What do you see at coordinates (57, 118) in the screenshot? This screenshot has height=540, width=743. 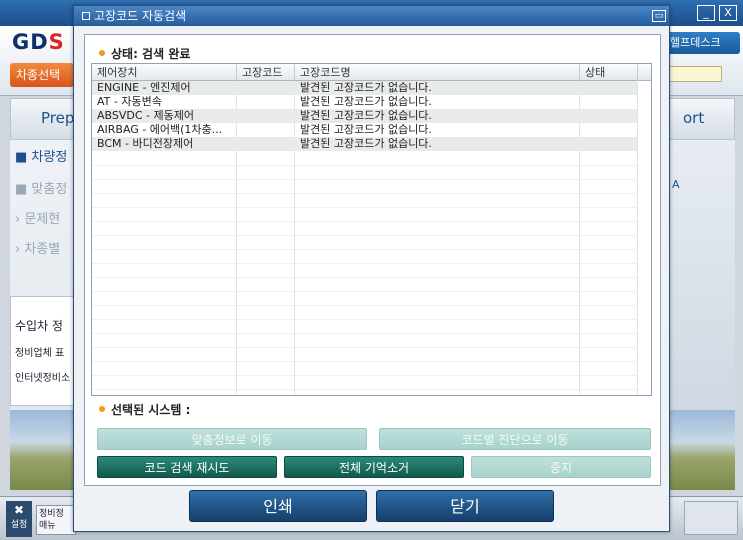 I see `nav-prep: Prep` at bounding box center [57, 118].